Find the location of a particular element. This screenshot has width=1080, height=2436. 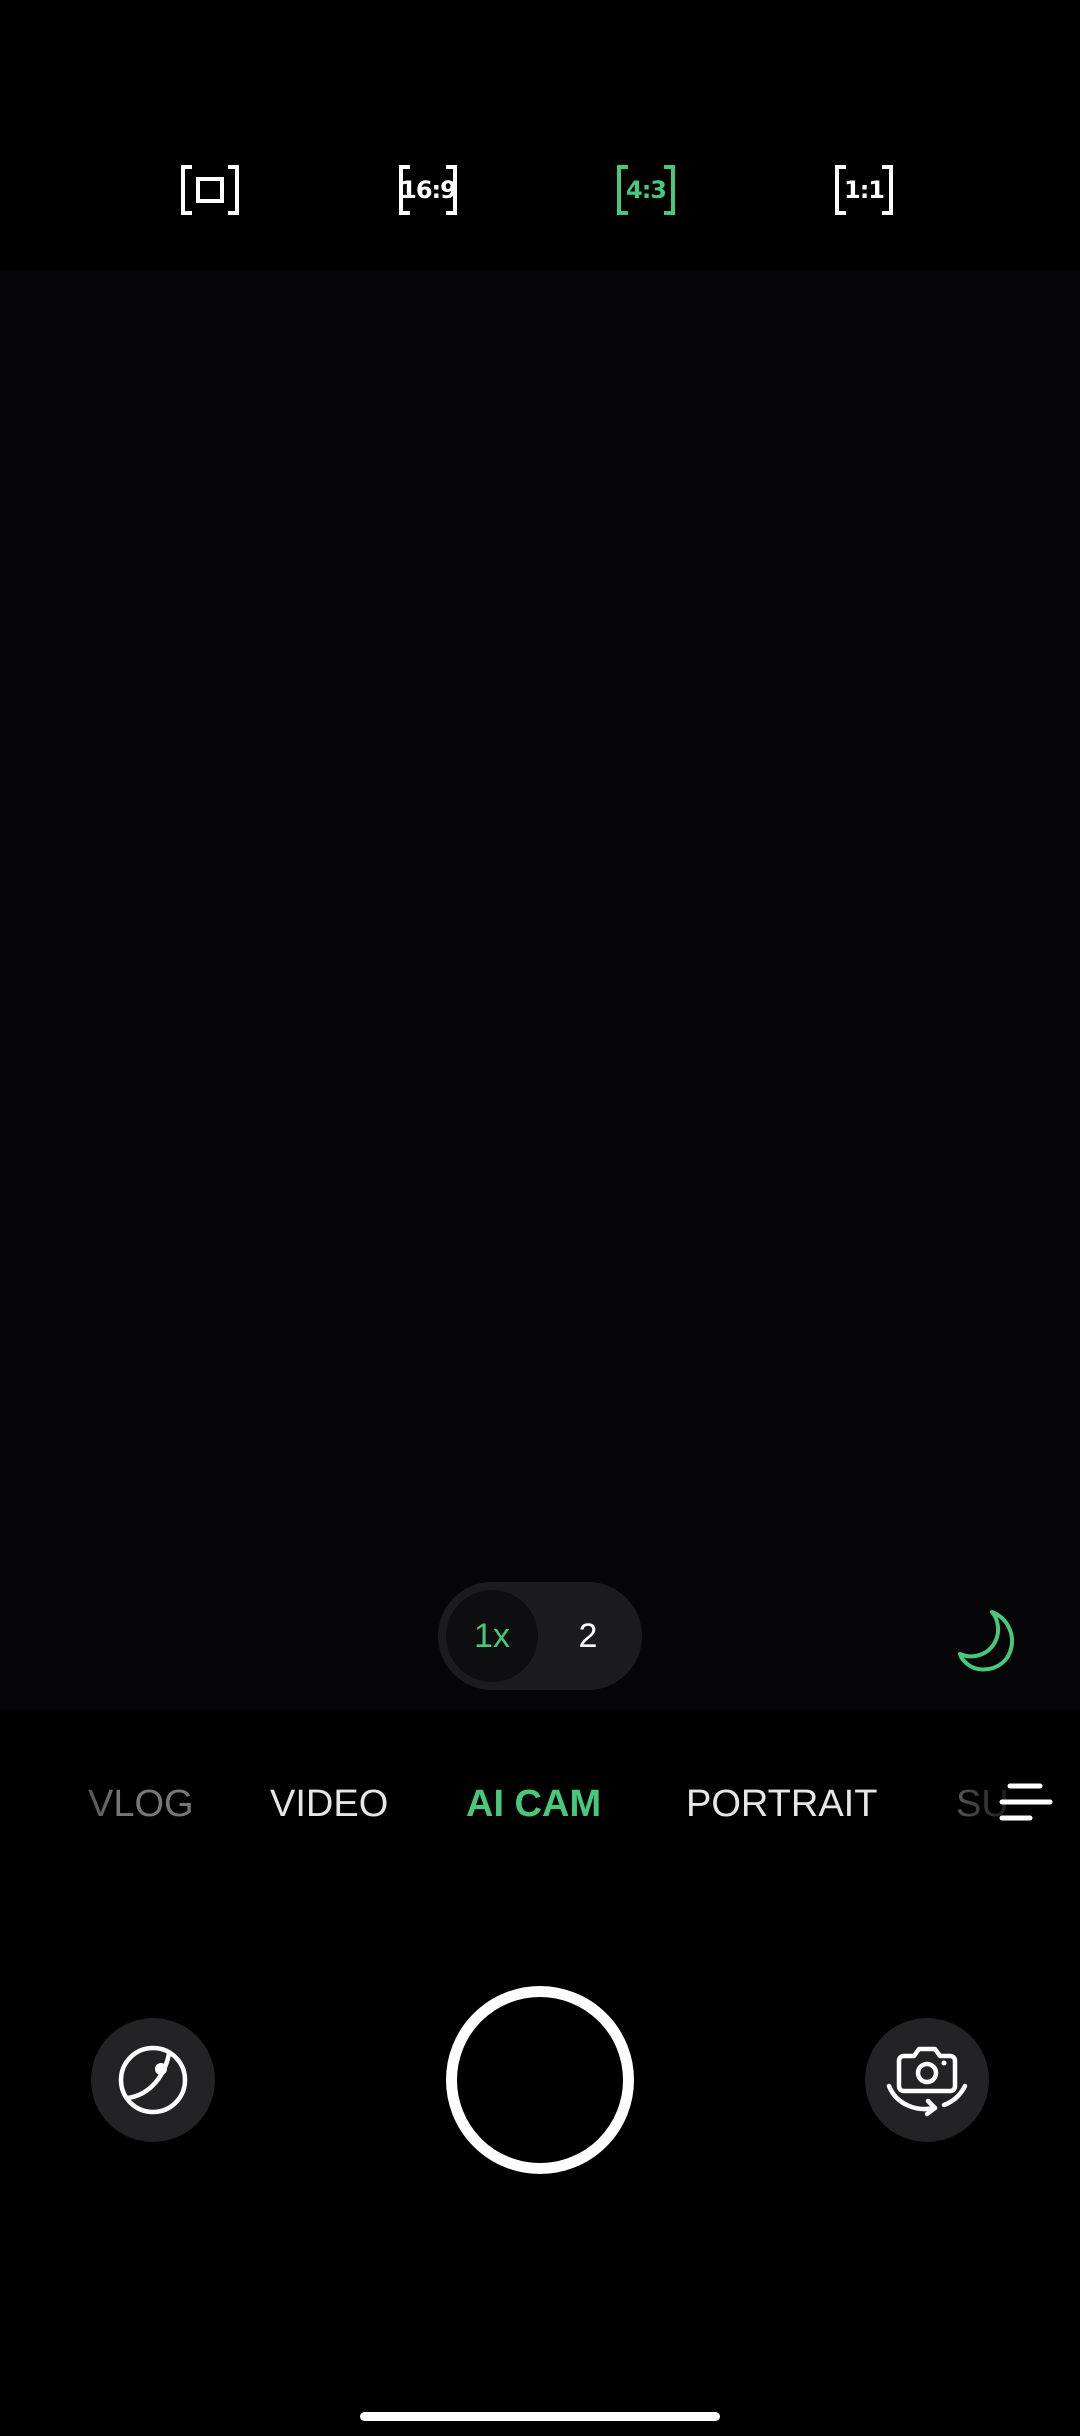

filter-button is located at coordinates (153, 2080).